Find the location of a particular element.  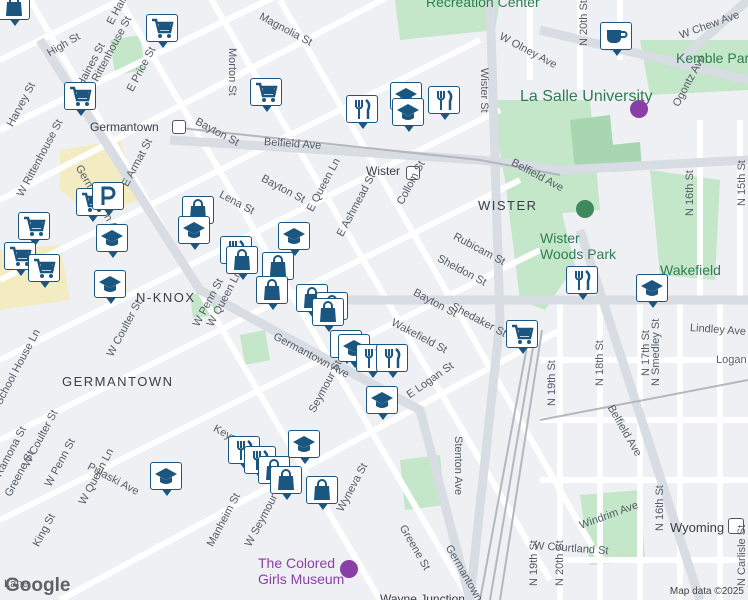

street-logan: Logan is located at coordinates (731, 360).